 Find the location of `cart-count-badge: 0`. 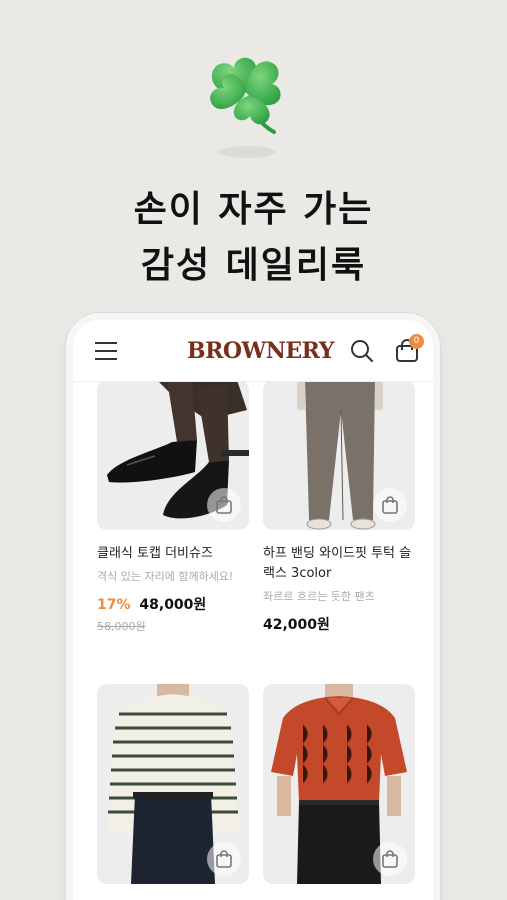

cart-count-badge: 0 is located at coordinates (416, 341).